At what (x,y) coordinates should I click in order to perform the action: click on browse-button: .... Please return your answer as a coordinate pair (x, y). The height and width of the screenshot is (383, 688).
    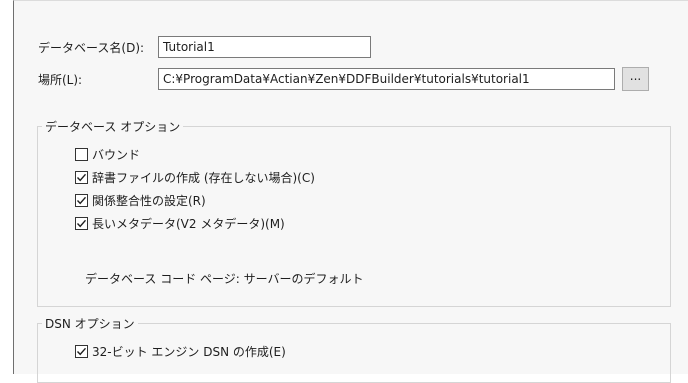
    Looking at the image, I should click on (635, 79).